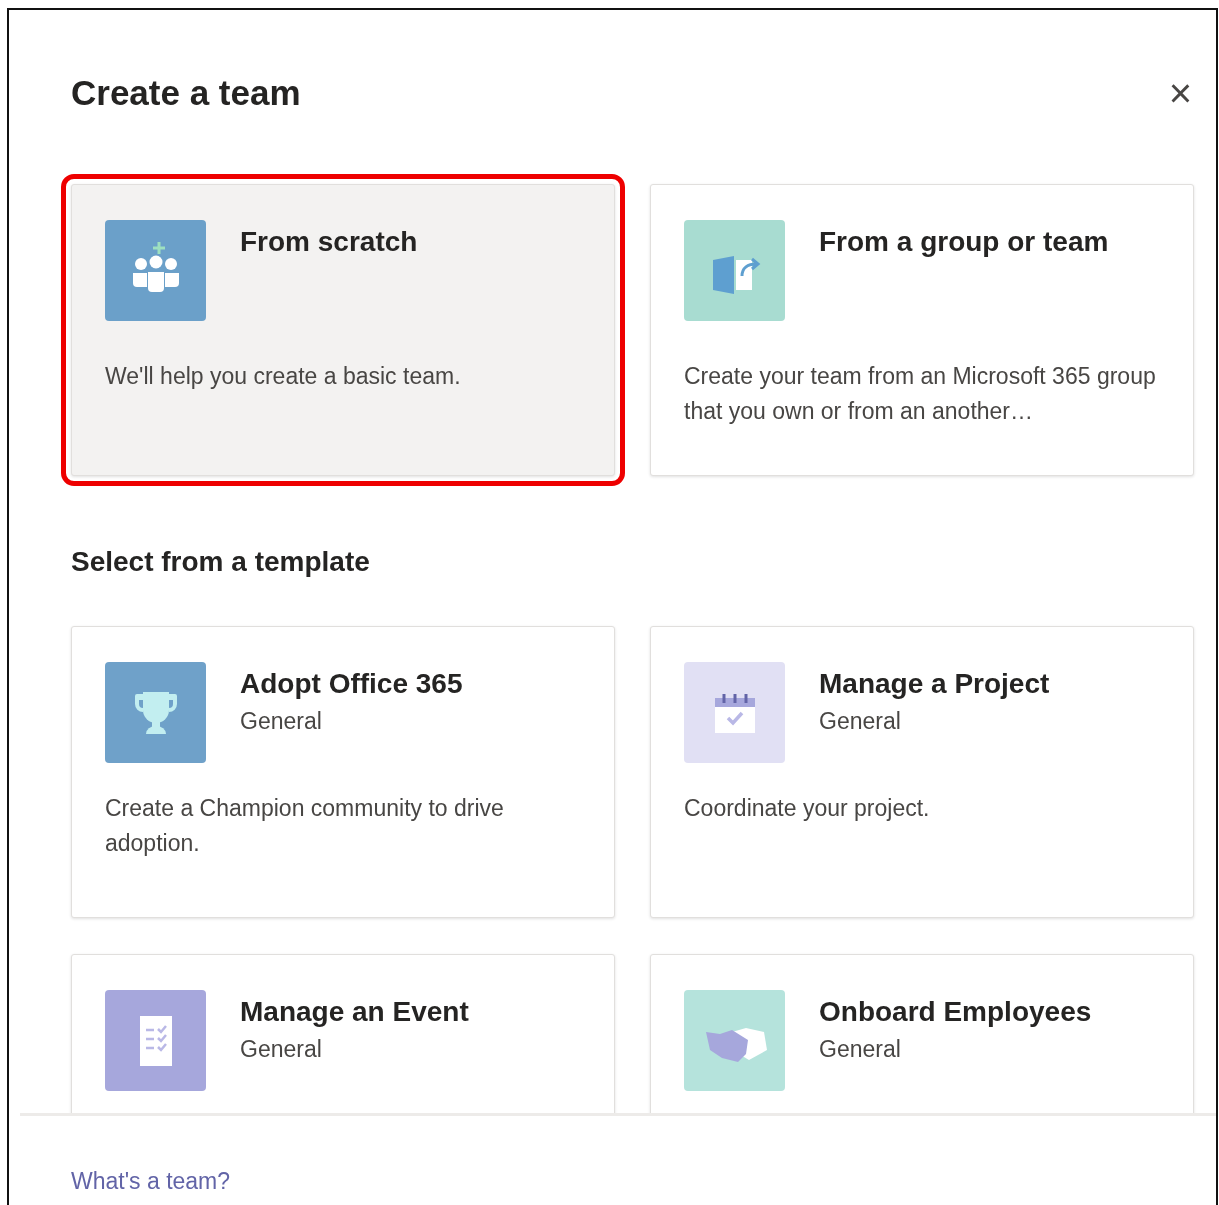 The image size is (1219, 1205). Describe the element at coordinates (354, 1012) in the screenshot. I see `card-title: Manage an Event` at that location.